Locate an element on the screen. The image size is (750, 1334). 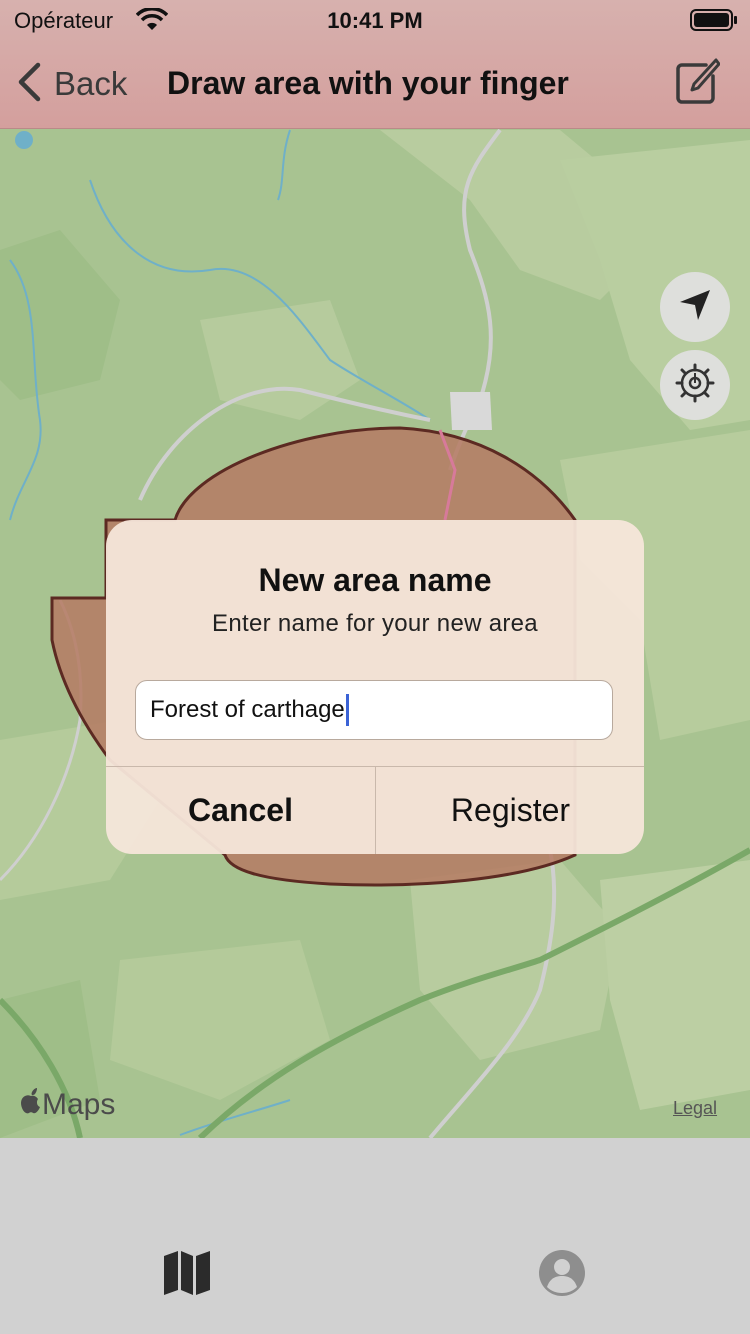
nav-bar: Back Draw area with your finger is located at coordinates (375, 84).